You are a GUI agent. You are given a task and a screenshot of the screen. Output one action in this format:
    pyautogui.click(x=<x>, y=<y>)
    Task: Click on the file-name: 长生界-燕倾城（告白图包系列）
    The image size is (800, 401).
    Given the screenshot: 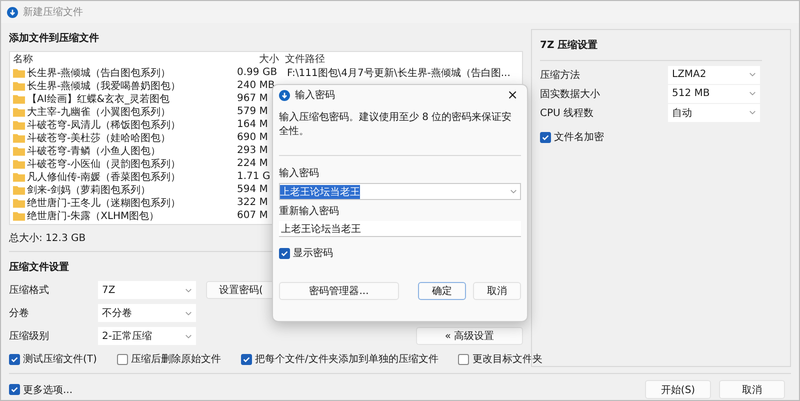 What is the action you would take?
    pyautogui.click(x=99, y=73)
    